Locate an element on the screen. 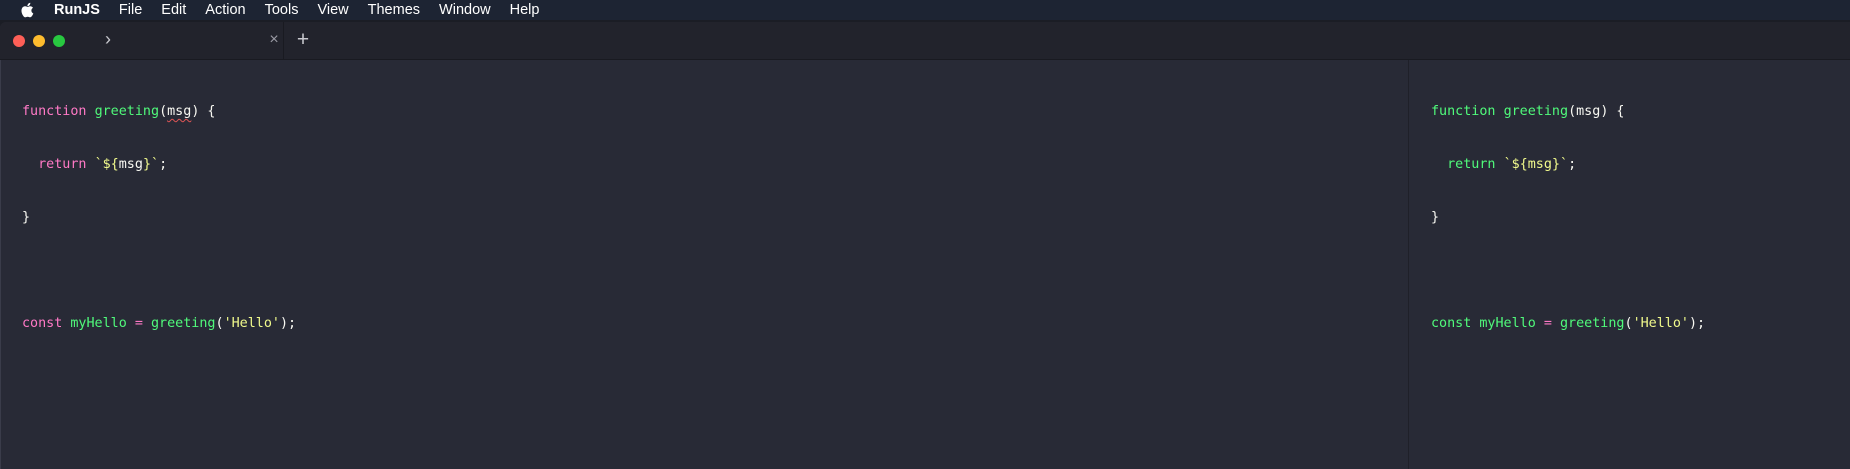 This screenshot has height=469, width=1850. chevron-right-icon: › is located at coordinates (108, 39).